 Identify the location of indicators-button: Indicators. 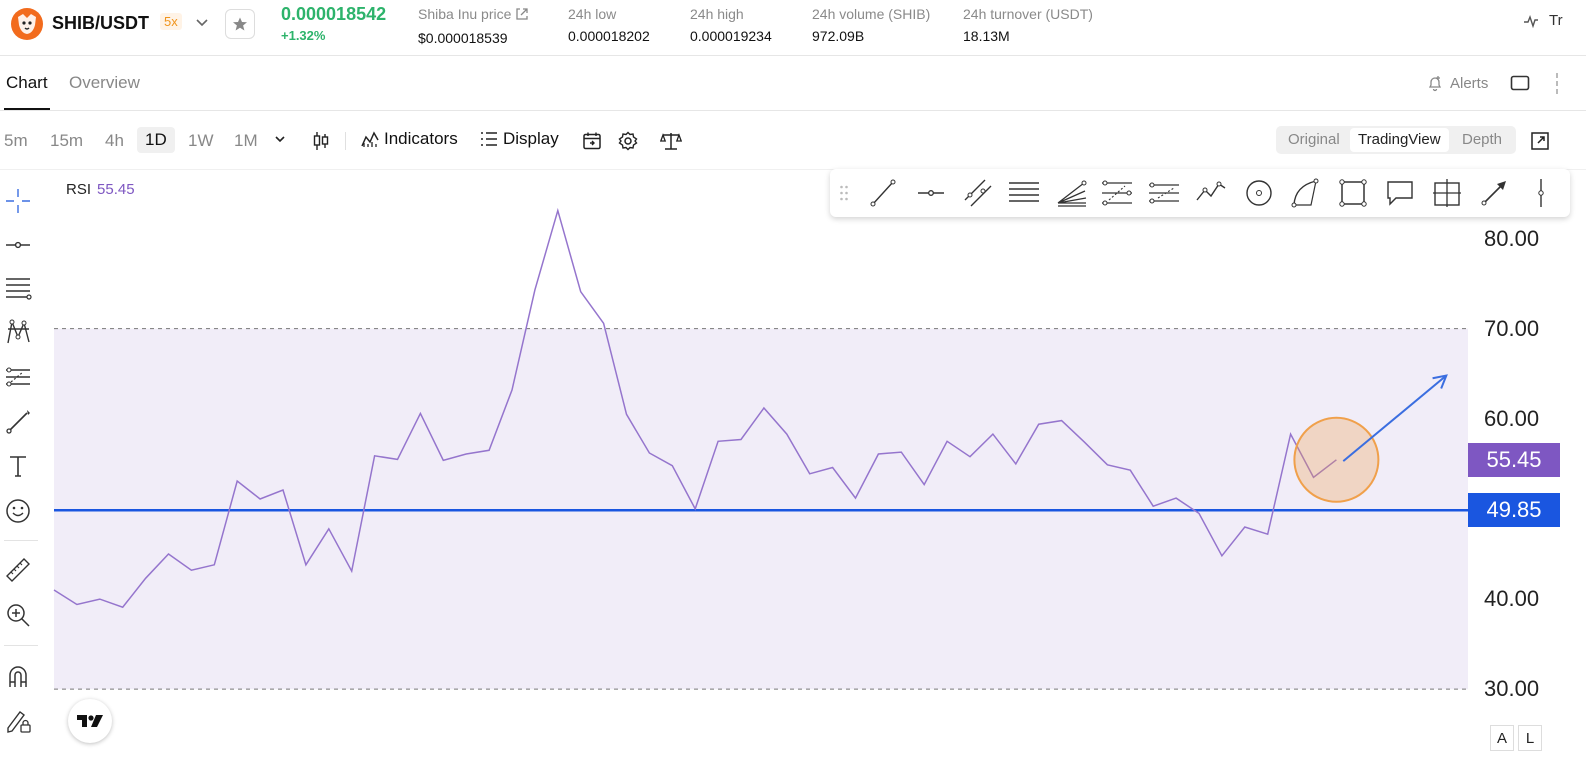
(409, 139).